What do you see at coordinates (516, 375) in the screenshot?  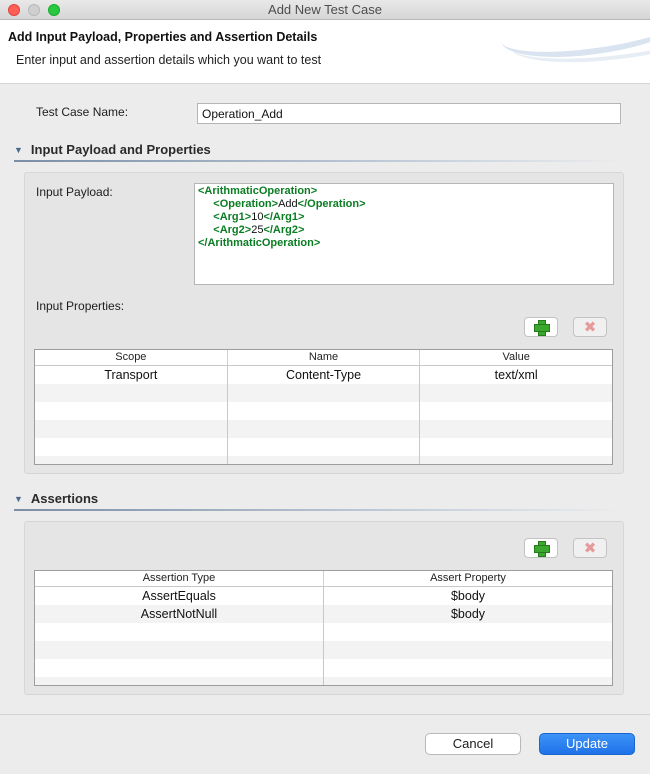 I see `table-cell: text/xml` at bounding box center [516, 375].